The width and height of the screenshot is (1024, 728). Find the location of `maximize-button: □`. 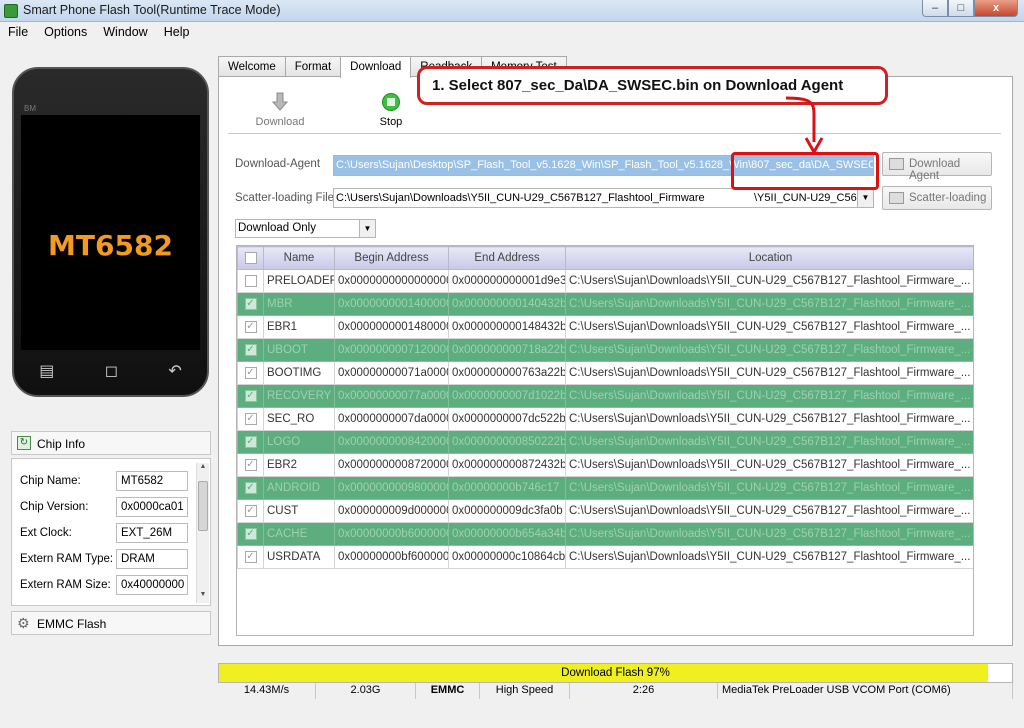

maximize-button: □ is located at coordinates (961, 8).